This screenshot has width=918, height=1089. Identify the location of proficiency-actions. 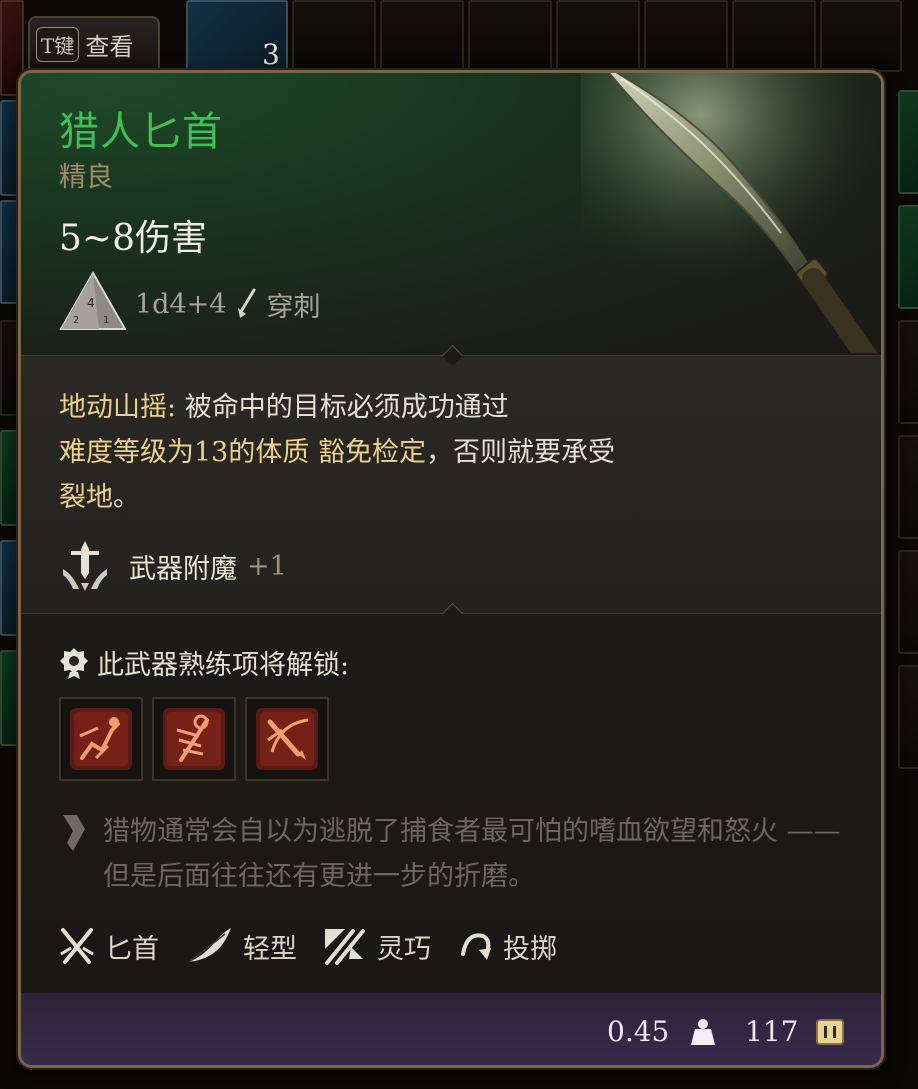
(194, 739).